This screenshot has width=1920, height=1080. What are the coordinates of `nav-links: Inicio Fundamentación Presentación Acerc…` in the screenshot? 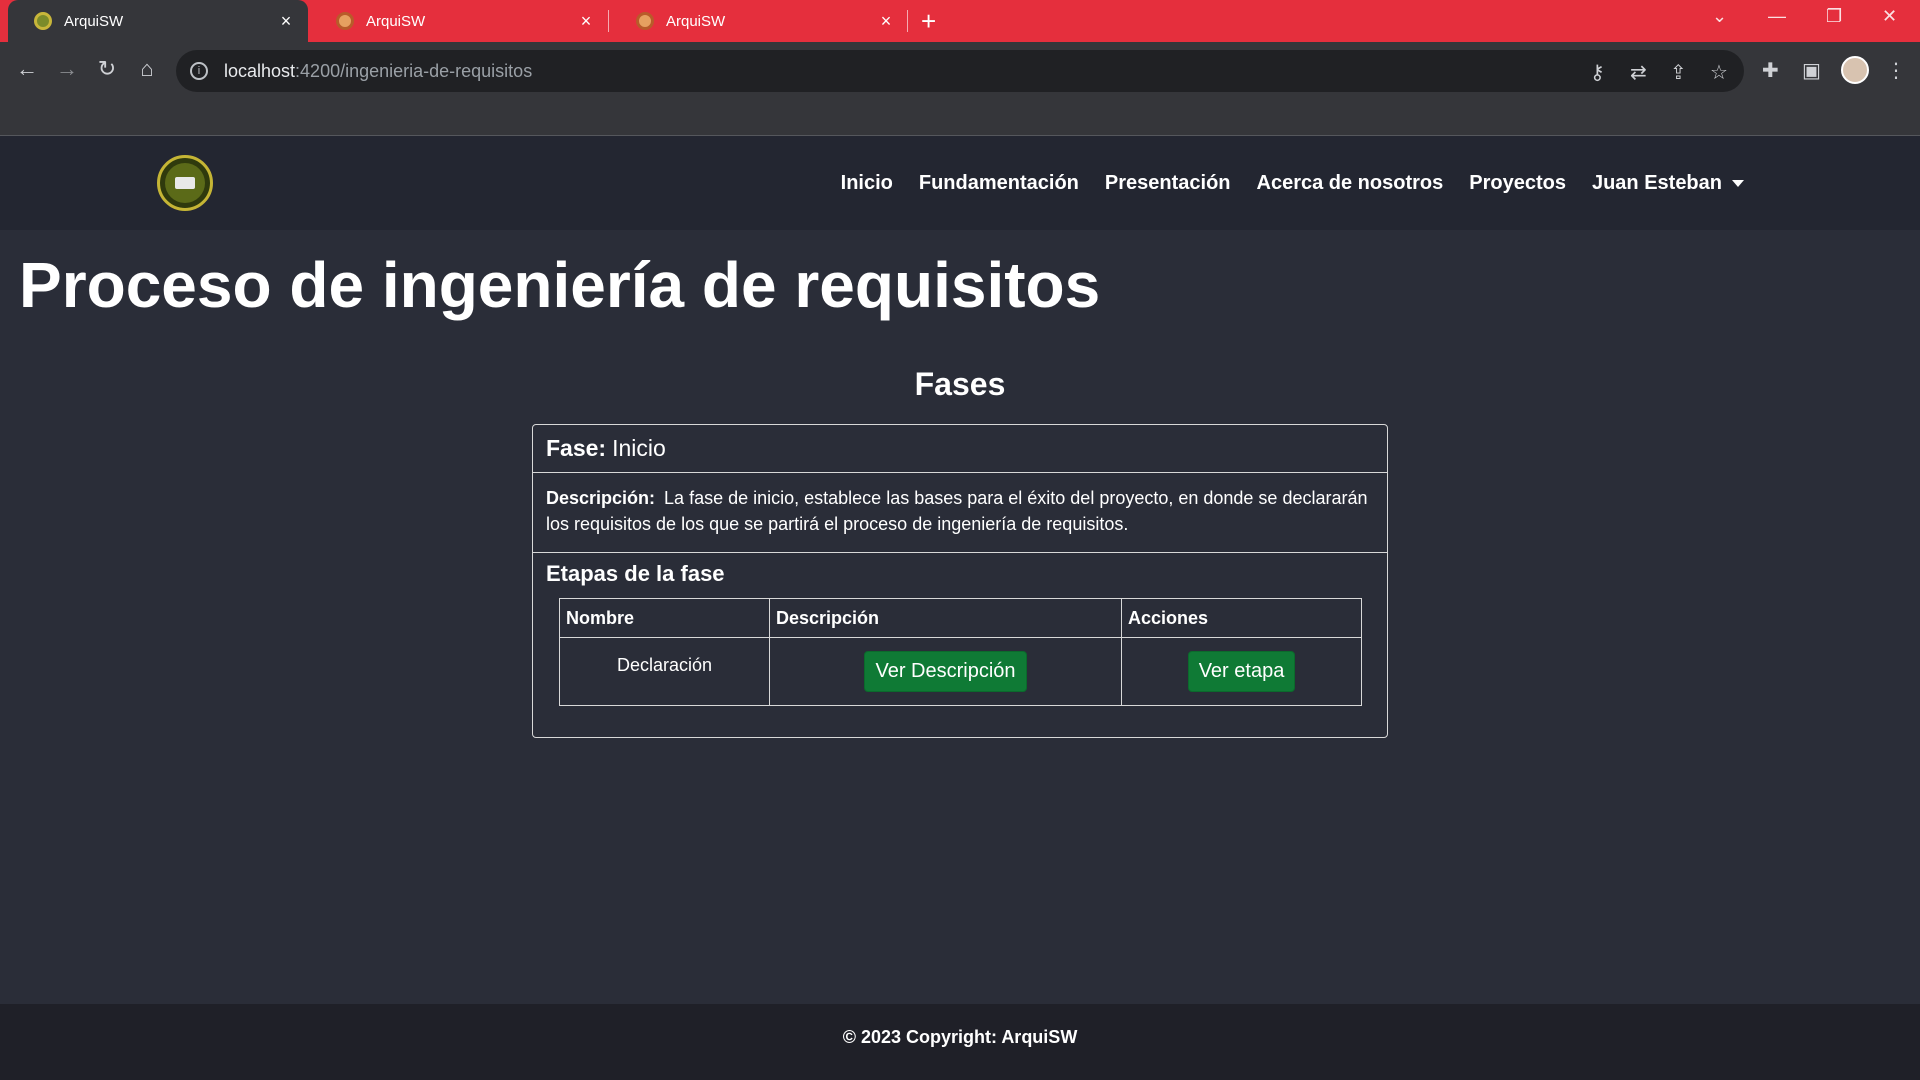 It's located at (1279, 183).